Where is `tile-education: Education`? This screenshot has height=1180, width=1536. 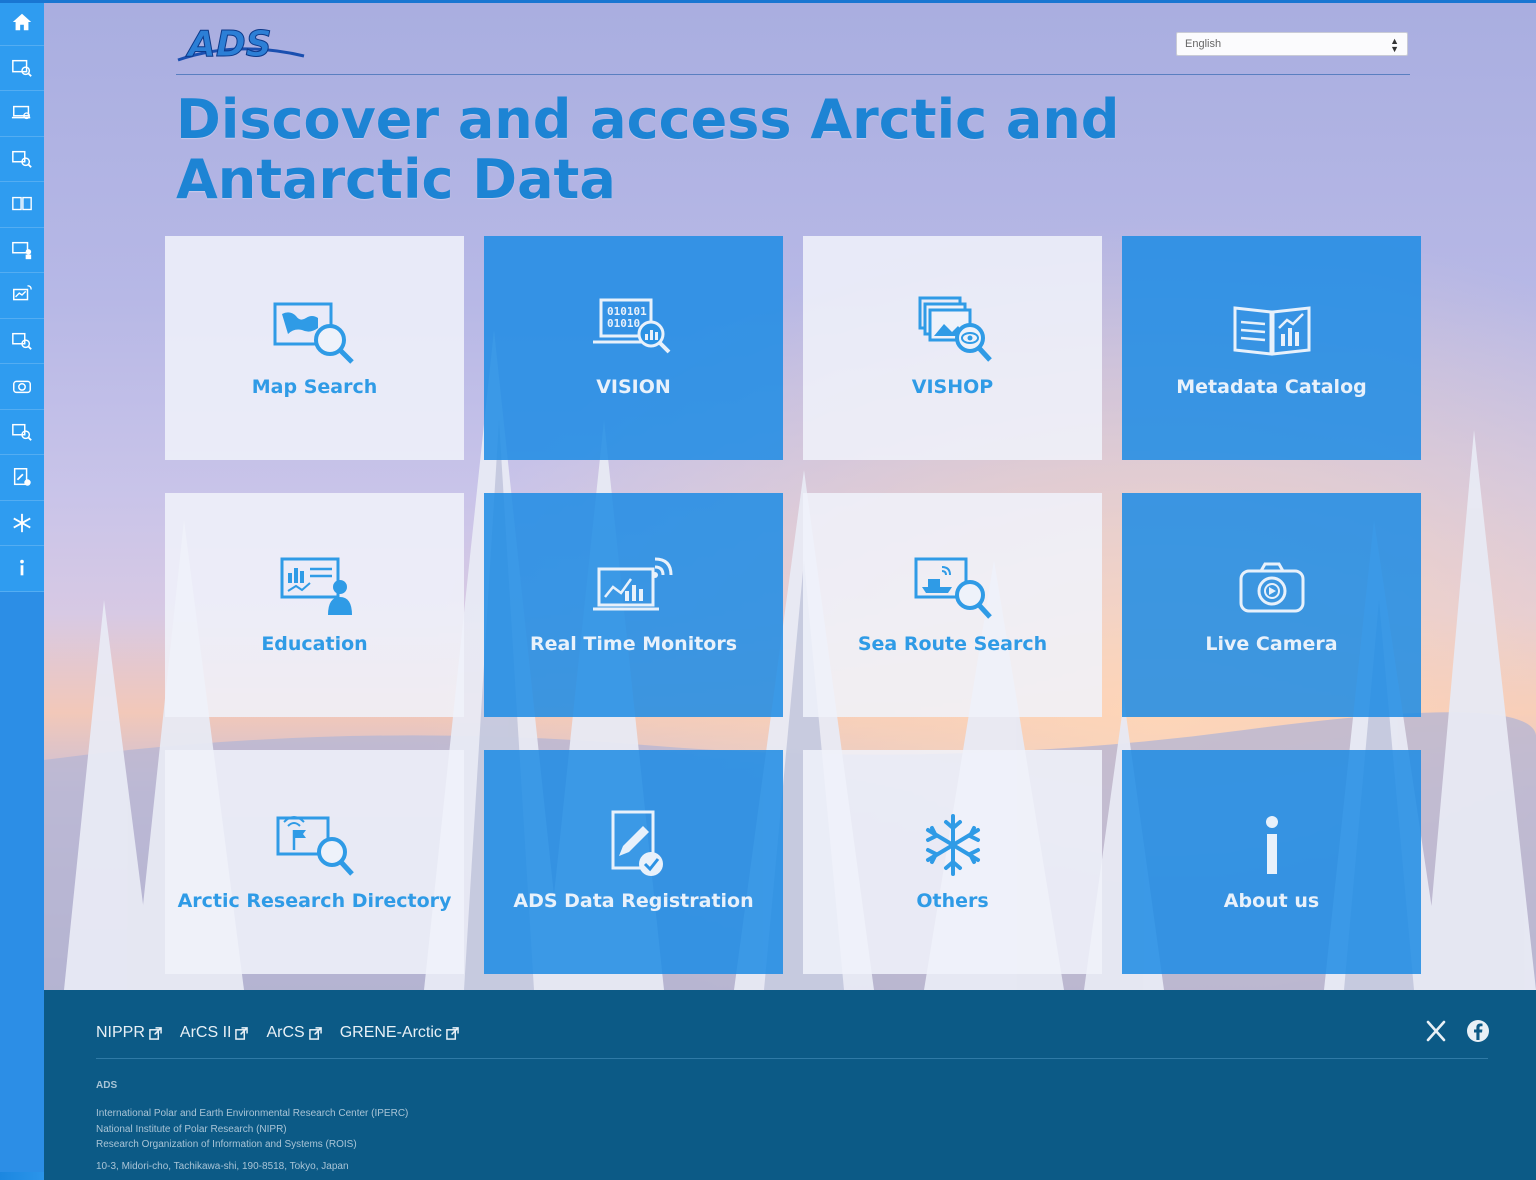 tile-education: Education is located at coordinates (314, 605).